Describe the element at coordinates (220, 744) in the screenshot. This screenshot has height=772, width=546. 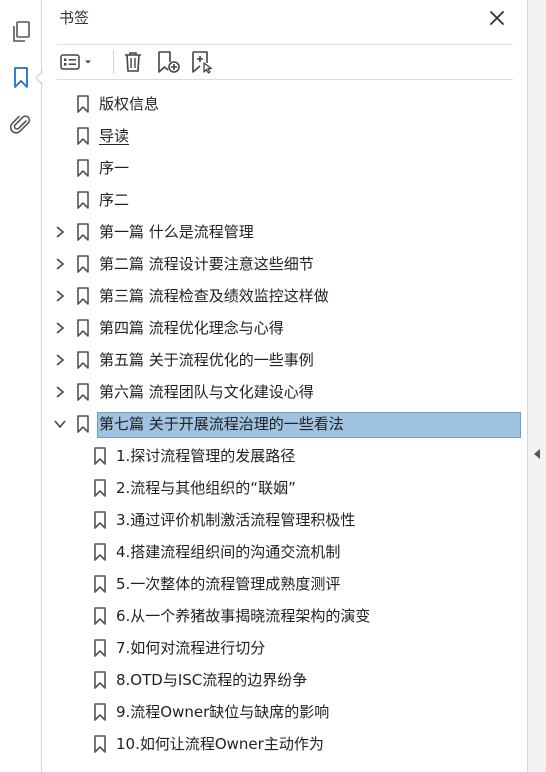
I see `bookmark-label: 10.如何让流程Owner主动作为` at that location.